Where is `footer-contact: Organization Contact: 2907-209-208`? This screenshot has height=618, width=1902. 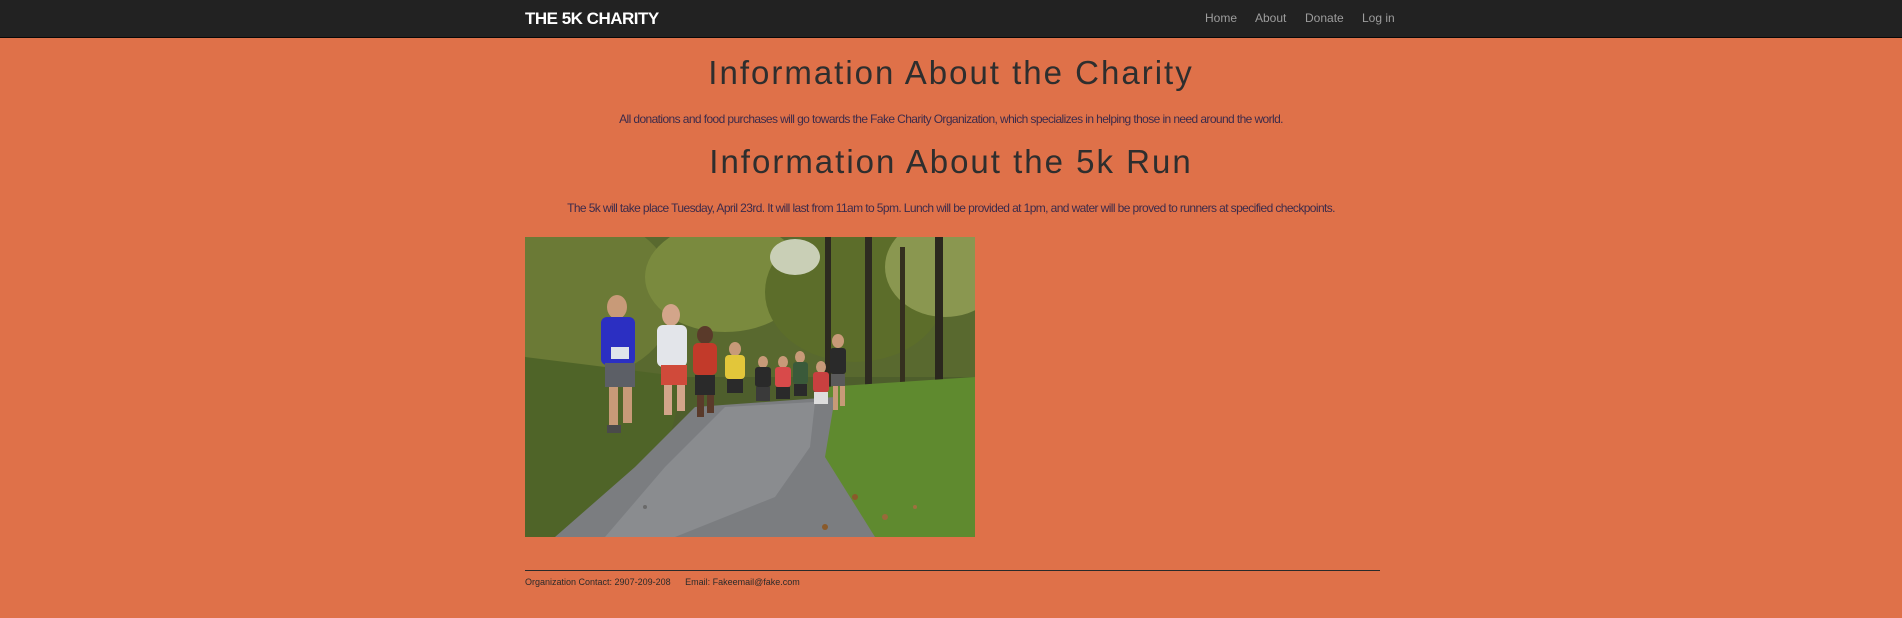 footer-contact: Organization Contact: 2907-209-208 is located at coordinates (598, 582).